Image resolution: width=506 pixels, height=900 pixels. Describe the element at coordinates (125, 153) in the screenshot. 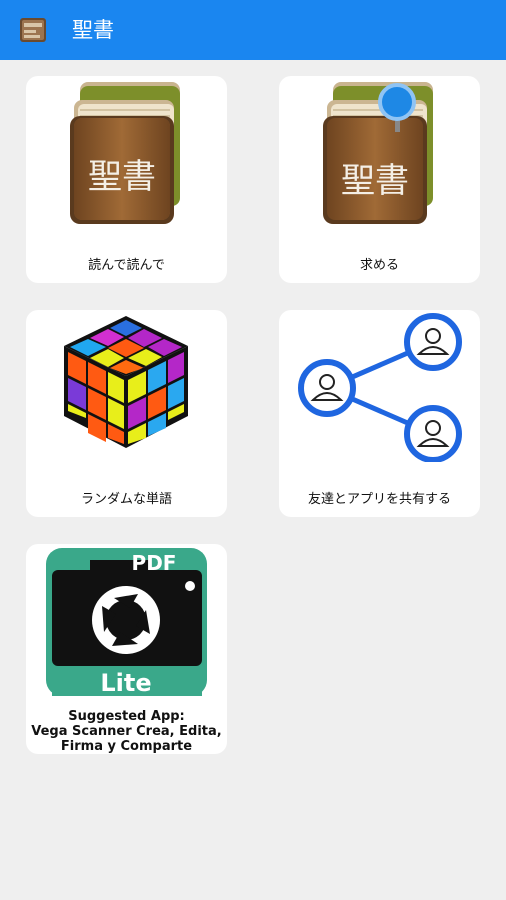

I see `bible-book-icon: 聖書` at that location.